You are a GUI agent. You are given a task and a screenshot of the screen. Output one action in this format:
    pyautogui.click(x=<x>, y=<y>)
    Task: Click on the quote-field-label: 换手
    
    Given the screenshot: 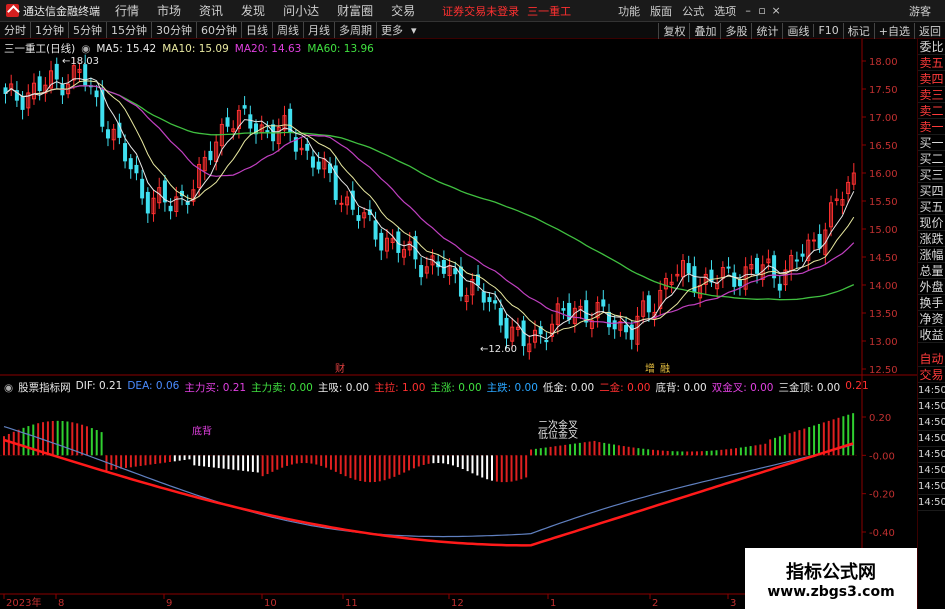 What is the action you would take?
    pyautogui.click(x=931, y=303)
    